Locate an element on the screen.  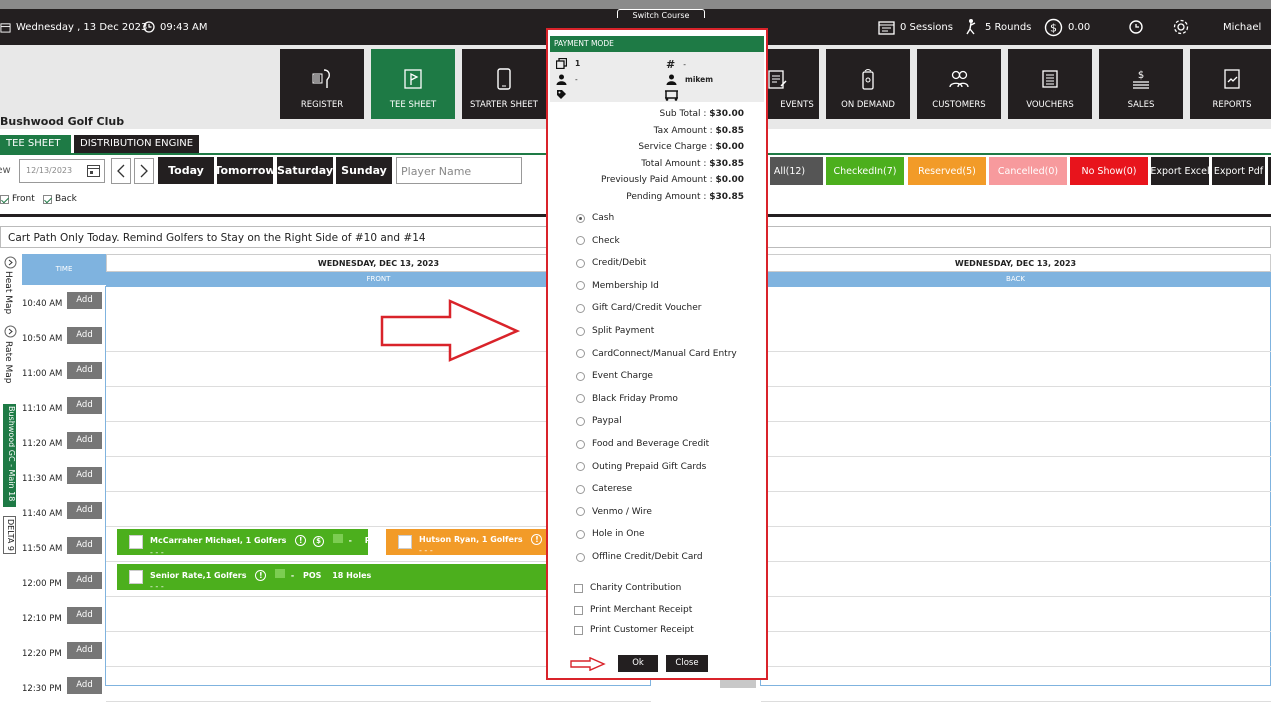
tab-tee-sheet: TEE SHEET is located at coordinates (35, 144).